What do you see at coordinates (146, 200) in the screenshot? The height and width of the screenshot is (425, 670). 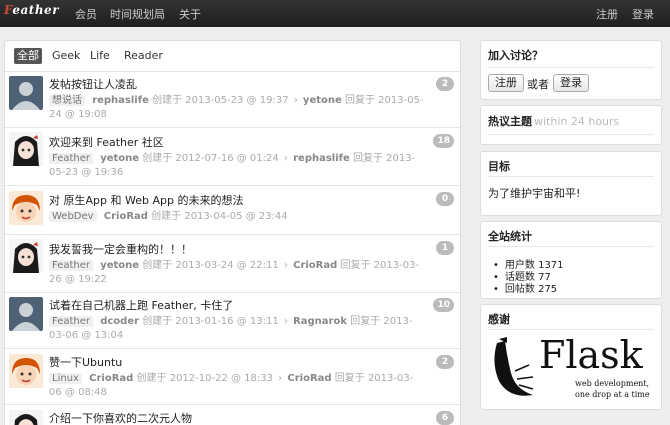 I see `topic-title: 对 原生App 和 Web App 的未来的想法` at bounding box center [146, 200].